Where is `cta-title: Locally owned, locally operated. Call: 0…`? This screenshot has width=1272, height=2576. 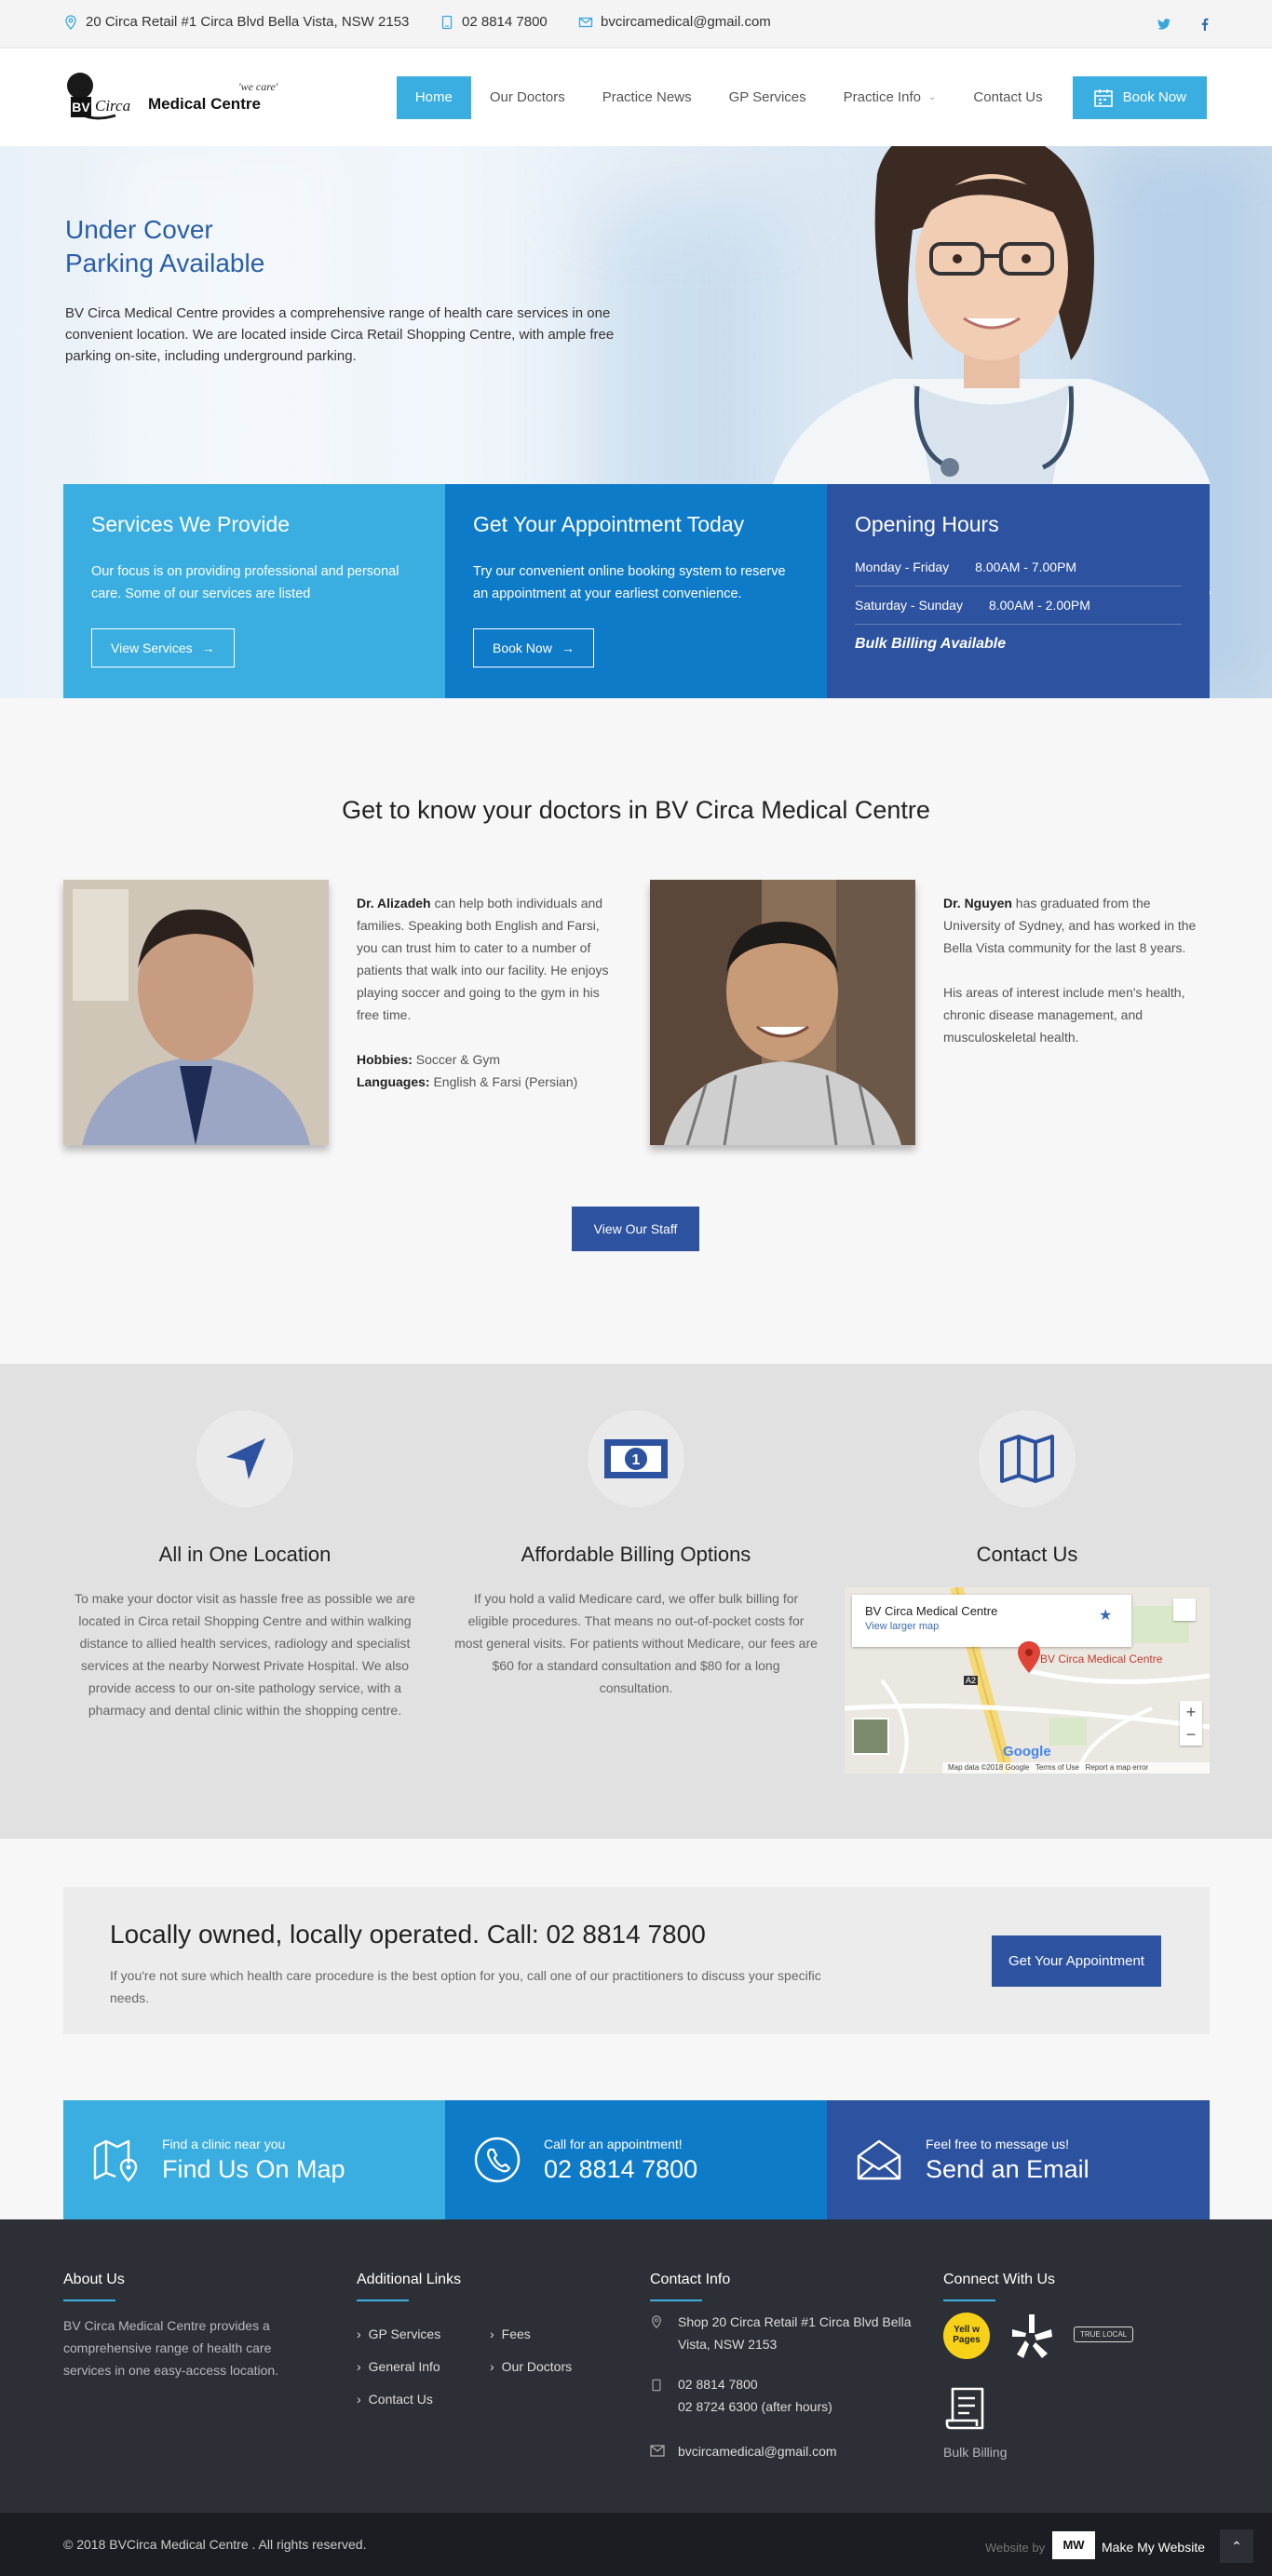
cta-title: Locally owned, locally operated. Call: 0… is located at coordinates (408, 1935).